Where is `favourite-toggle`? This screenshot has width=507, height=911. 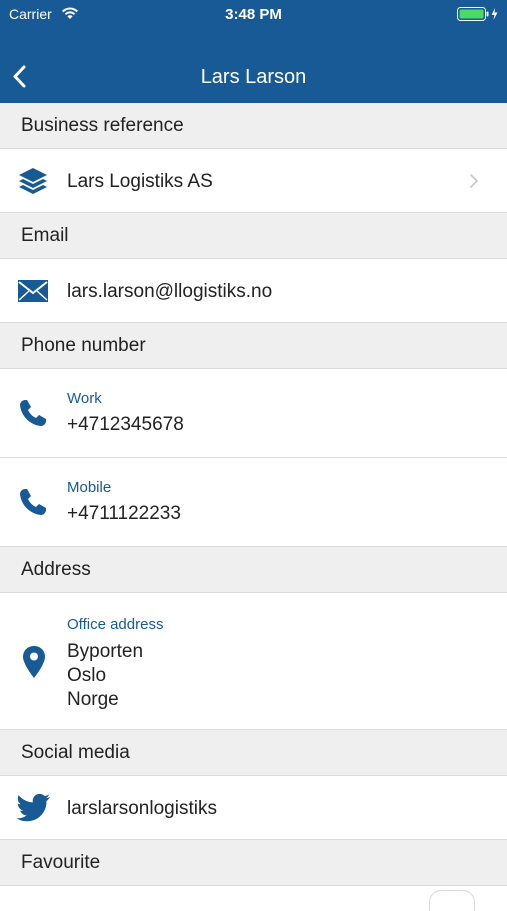 favourite-toggle is located at coordinates (452, 900).